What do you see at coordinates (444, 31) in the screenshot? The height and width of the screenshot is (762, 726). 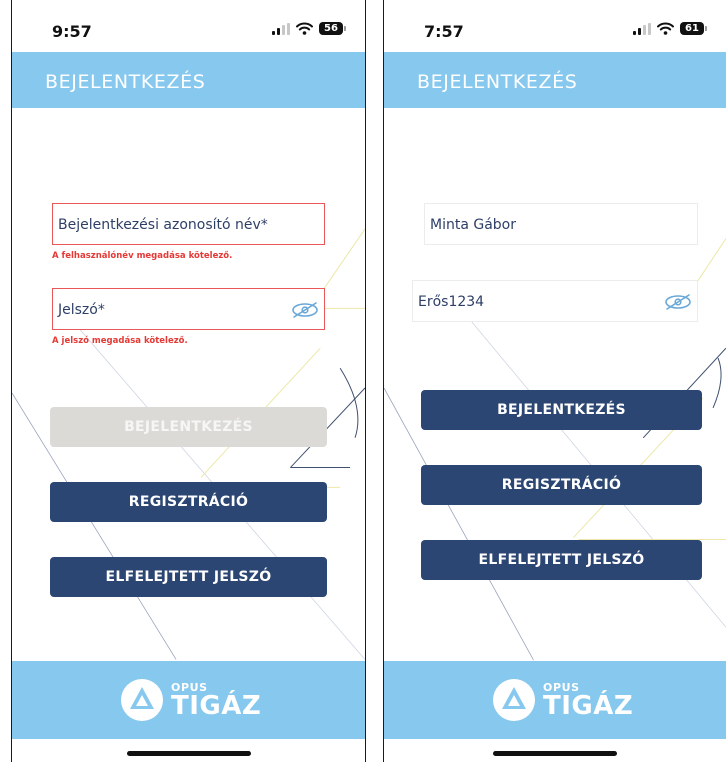 I see `status-time: 7:57` at bounding box center [444, 31].